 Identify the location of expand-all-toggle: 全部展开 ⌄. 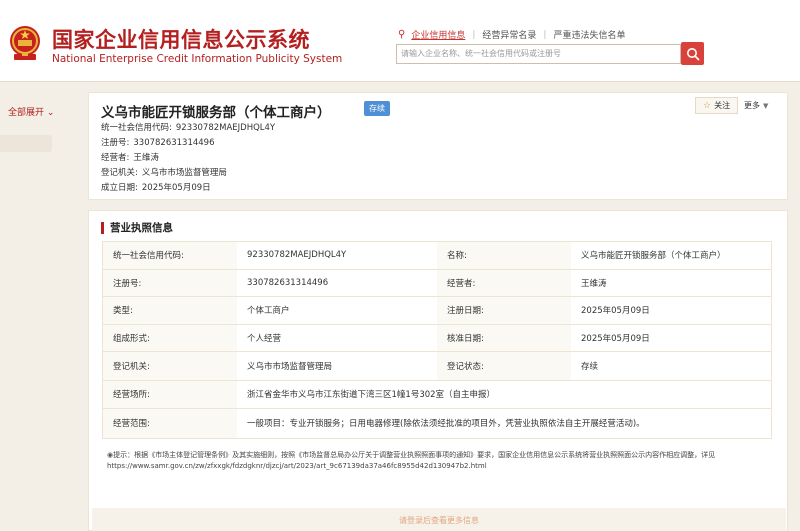
(31, 111).